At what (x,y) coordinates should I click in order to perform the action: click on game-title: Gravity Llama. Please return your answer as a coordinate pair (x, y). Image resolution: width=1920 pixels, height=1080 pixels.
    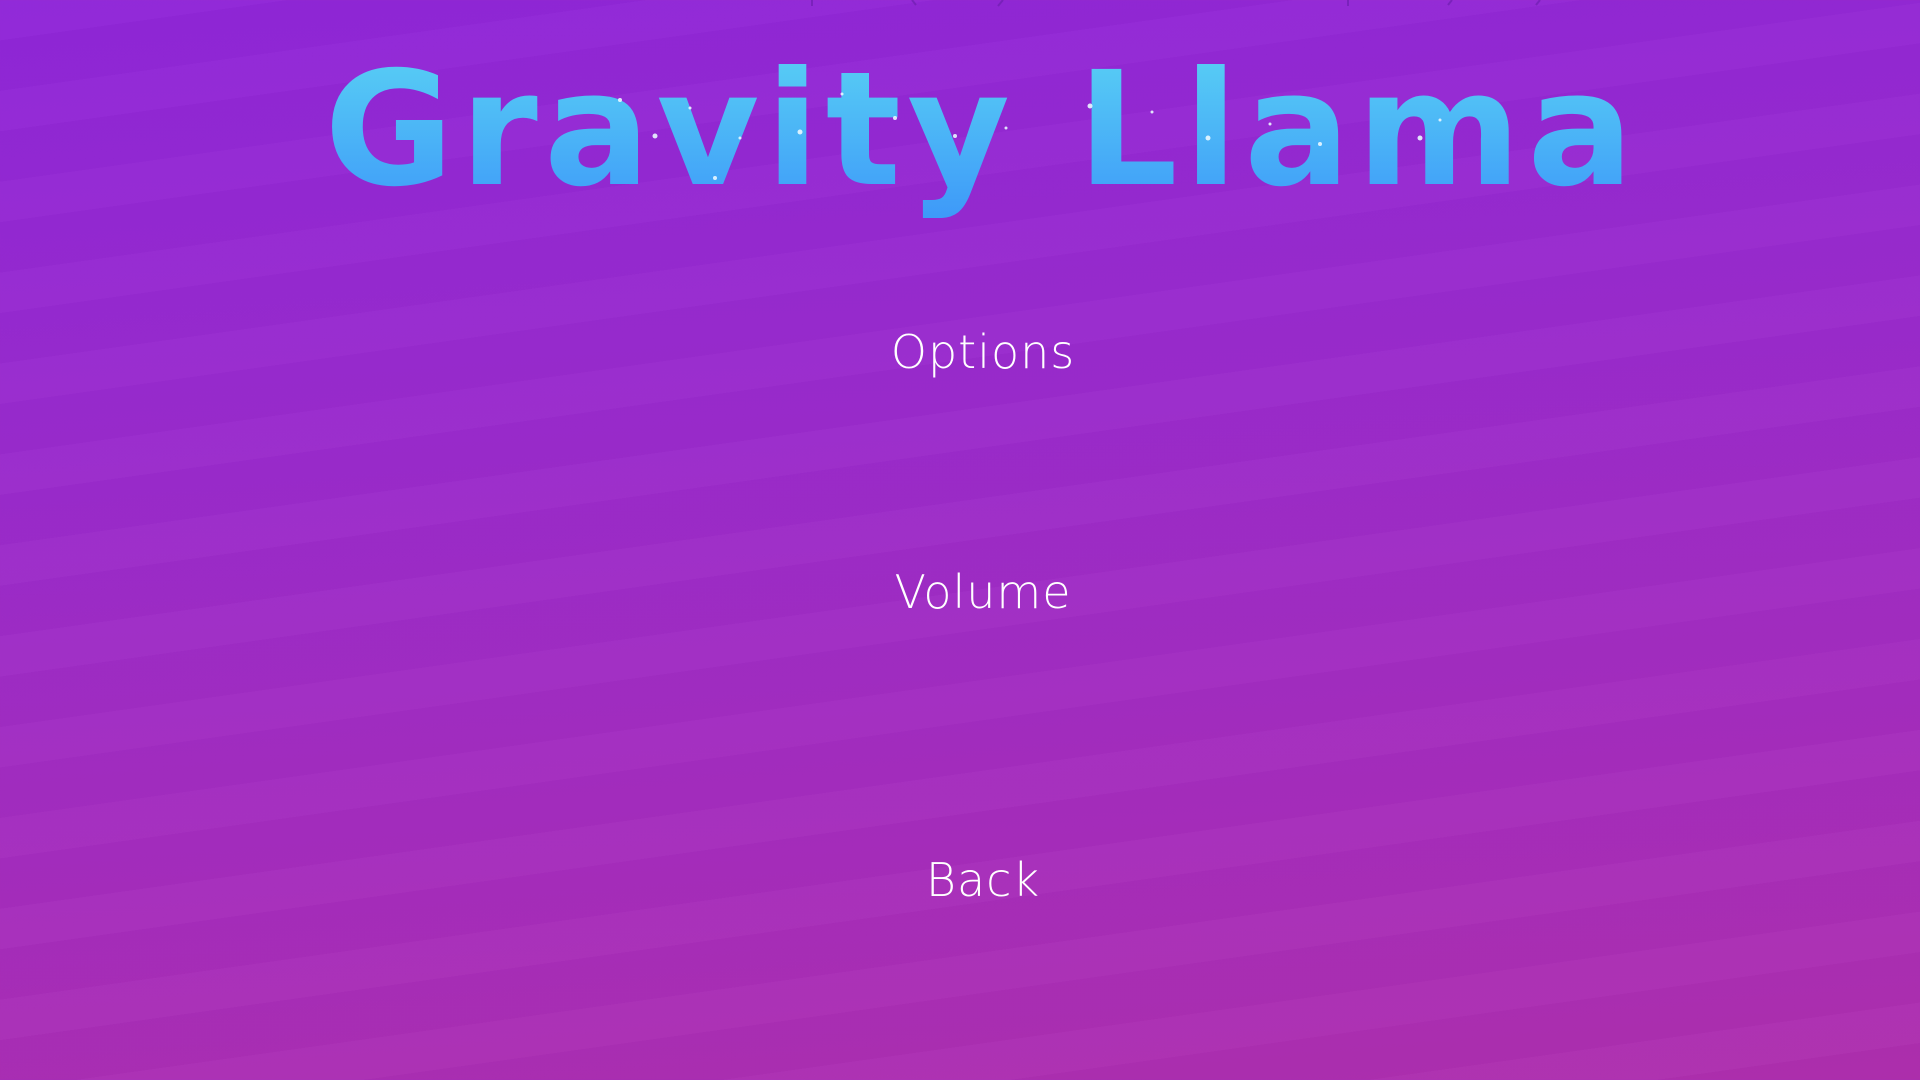
    Looking at the image, I should click on (982, 128).